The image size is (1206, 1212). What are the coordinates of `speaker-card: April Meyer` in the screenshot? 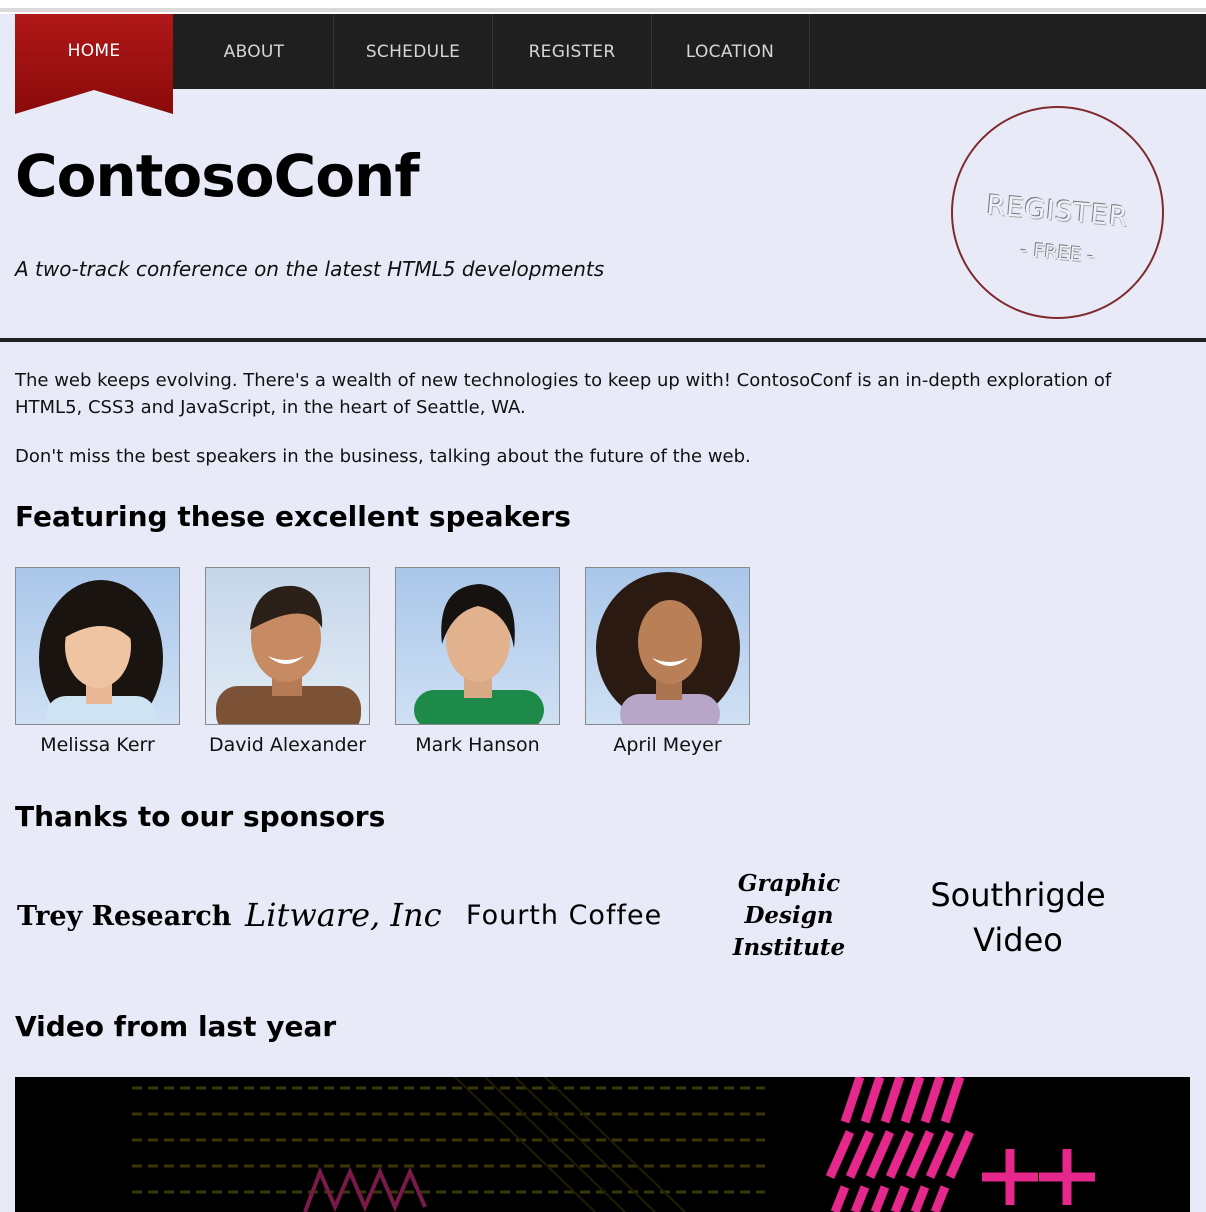 It's located at (667, 661).